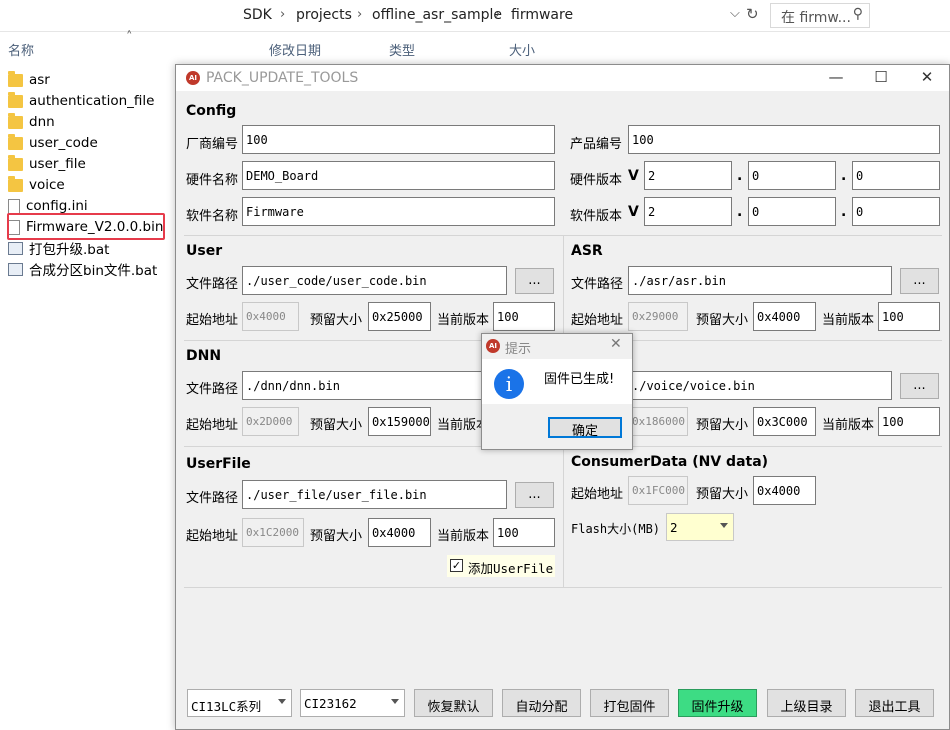 The width and height of the screenshot is (950, 730). Describe the element at coordinates (722, 320) in the screenshot. I see `asr-size-label: 预留大小` at that location.